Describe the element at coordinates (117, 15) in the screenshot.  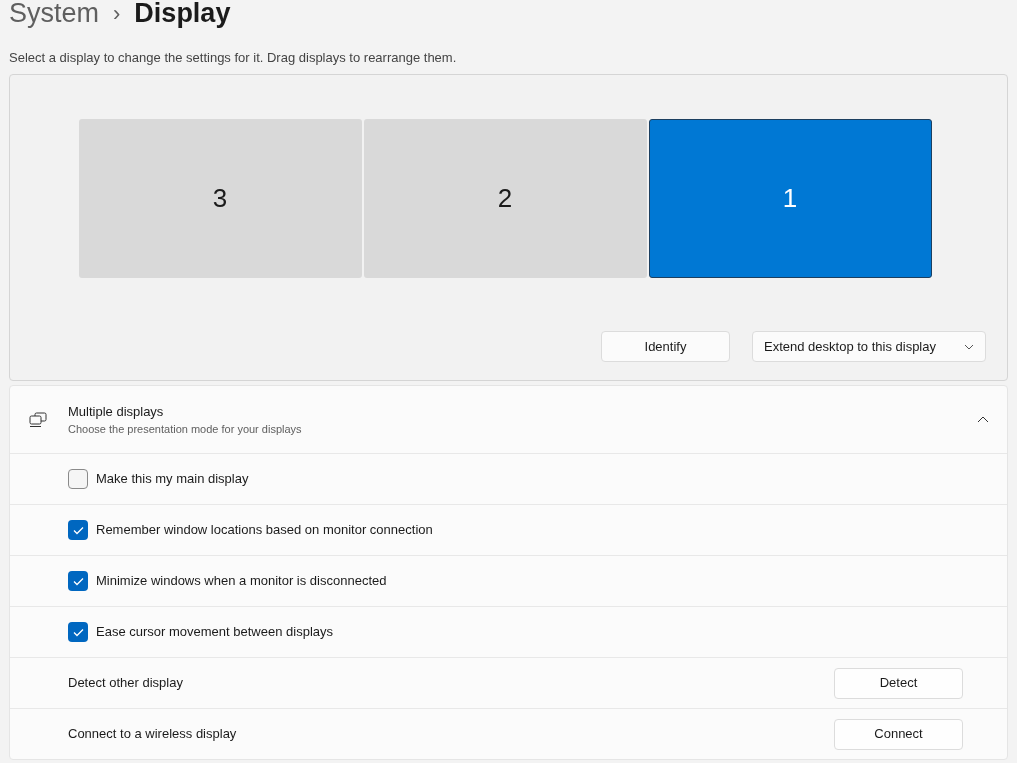
I see `chevron-icon: ›` at that location.